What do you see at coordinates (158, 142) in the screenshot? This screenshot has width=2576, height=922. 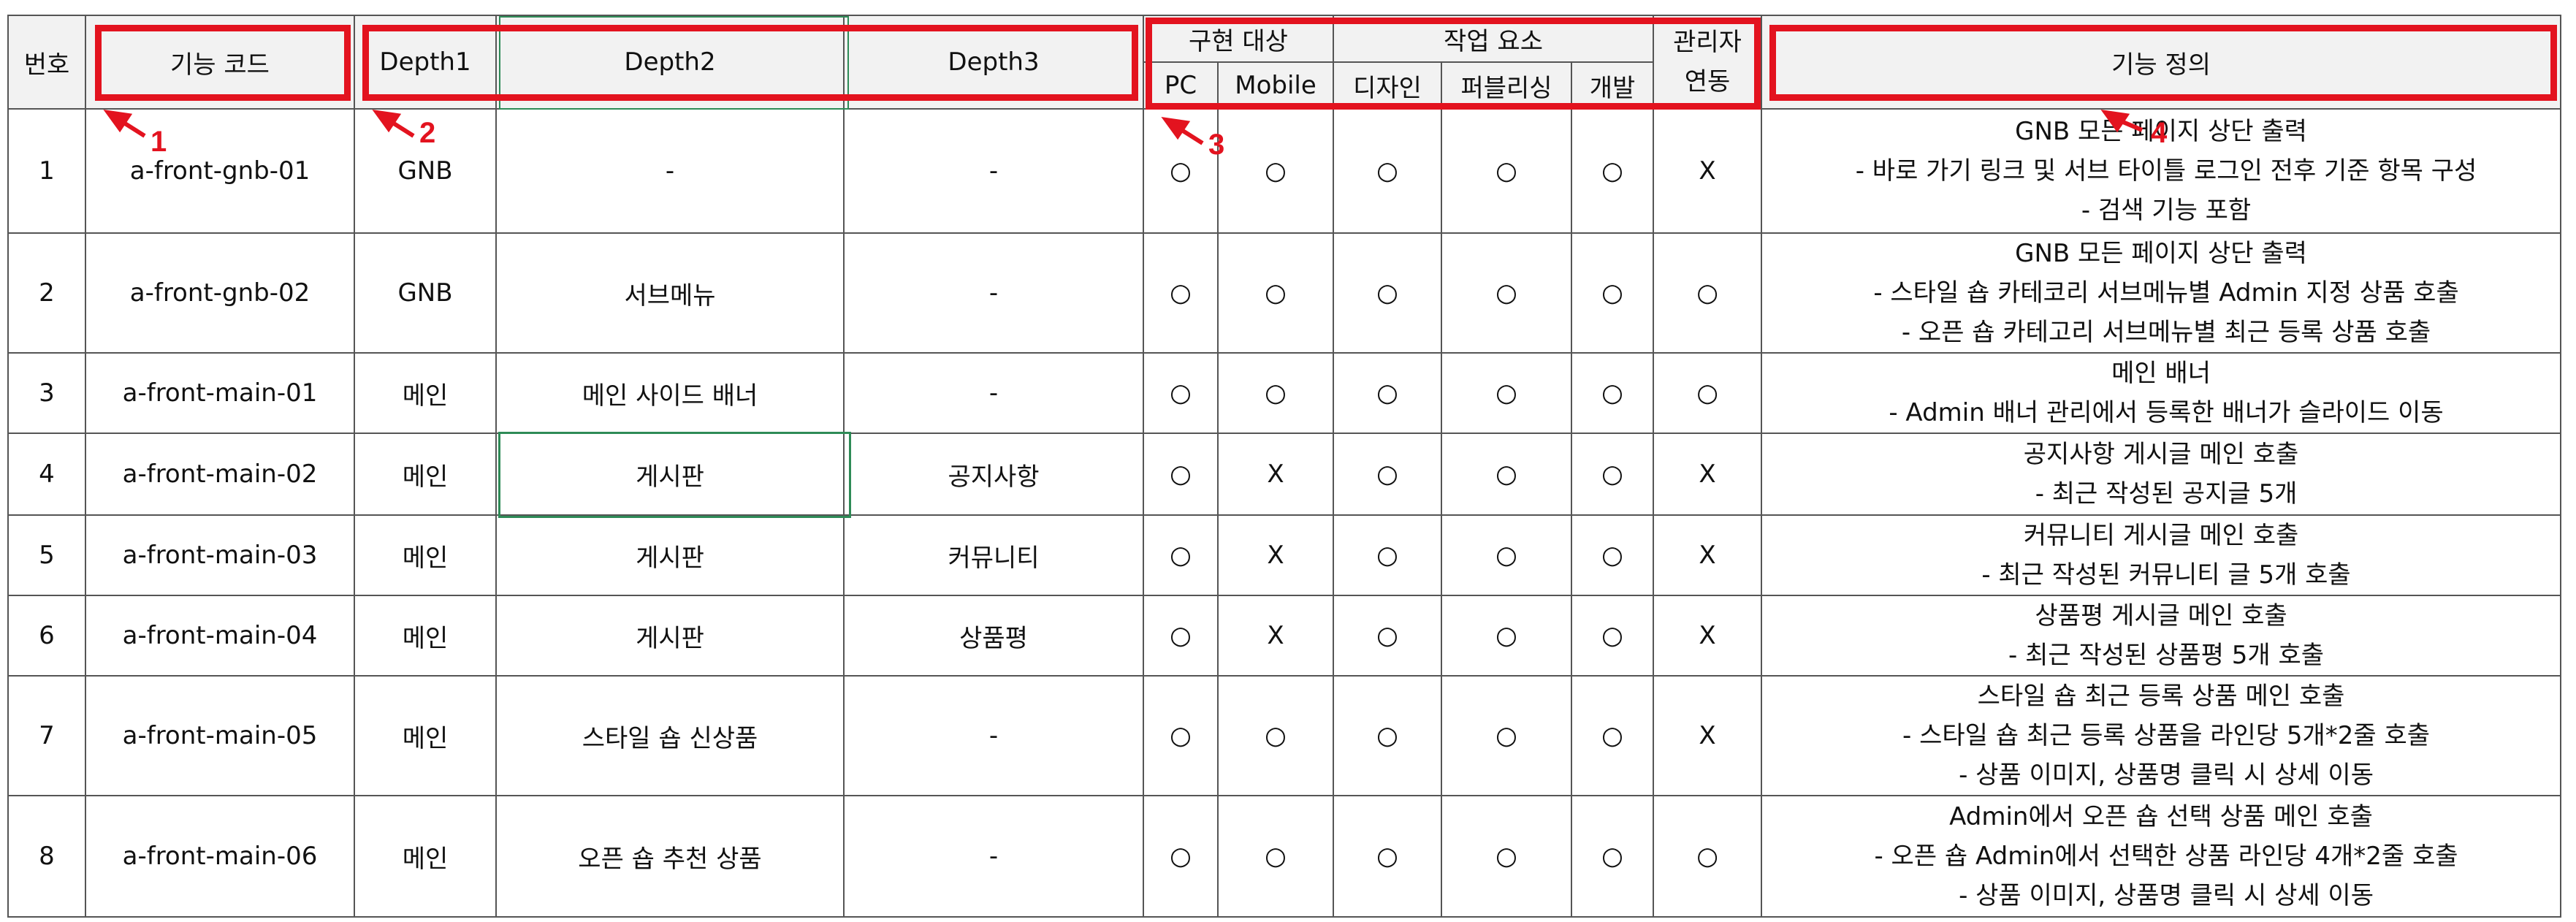 I see `annotation-label-1: 1` at bounding box center [158, 142].